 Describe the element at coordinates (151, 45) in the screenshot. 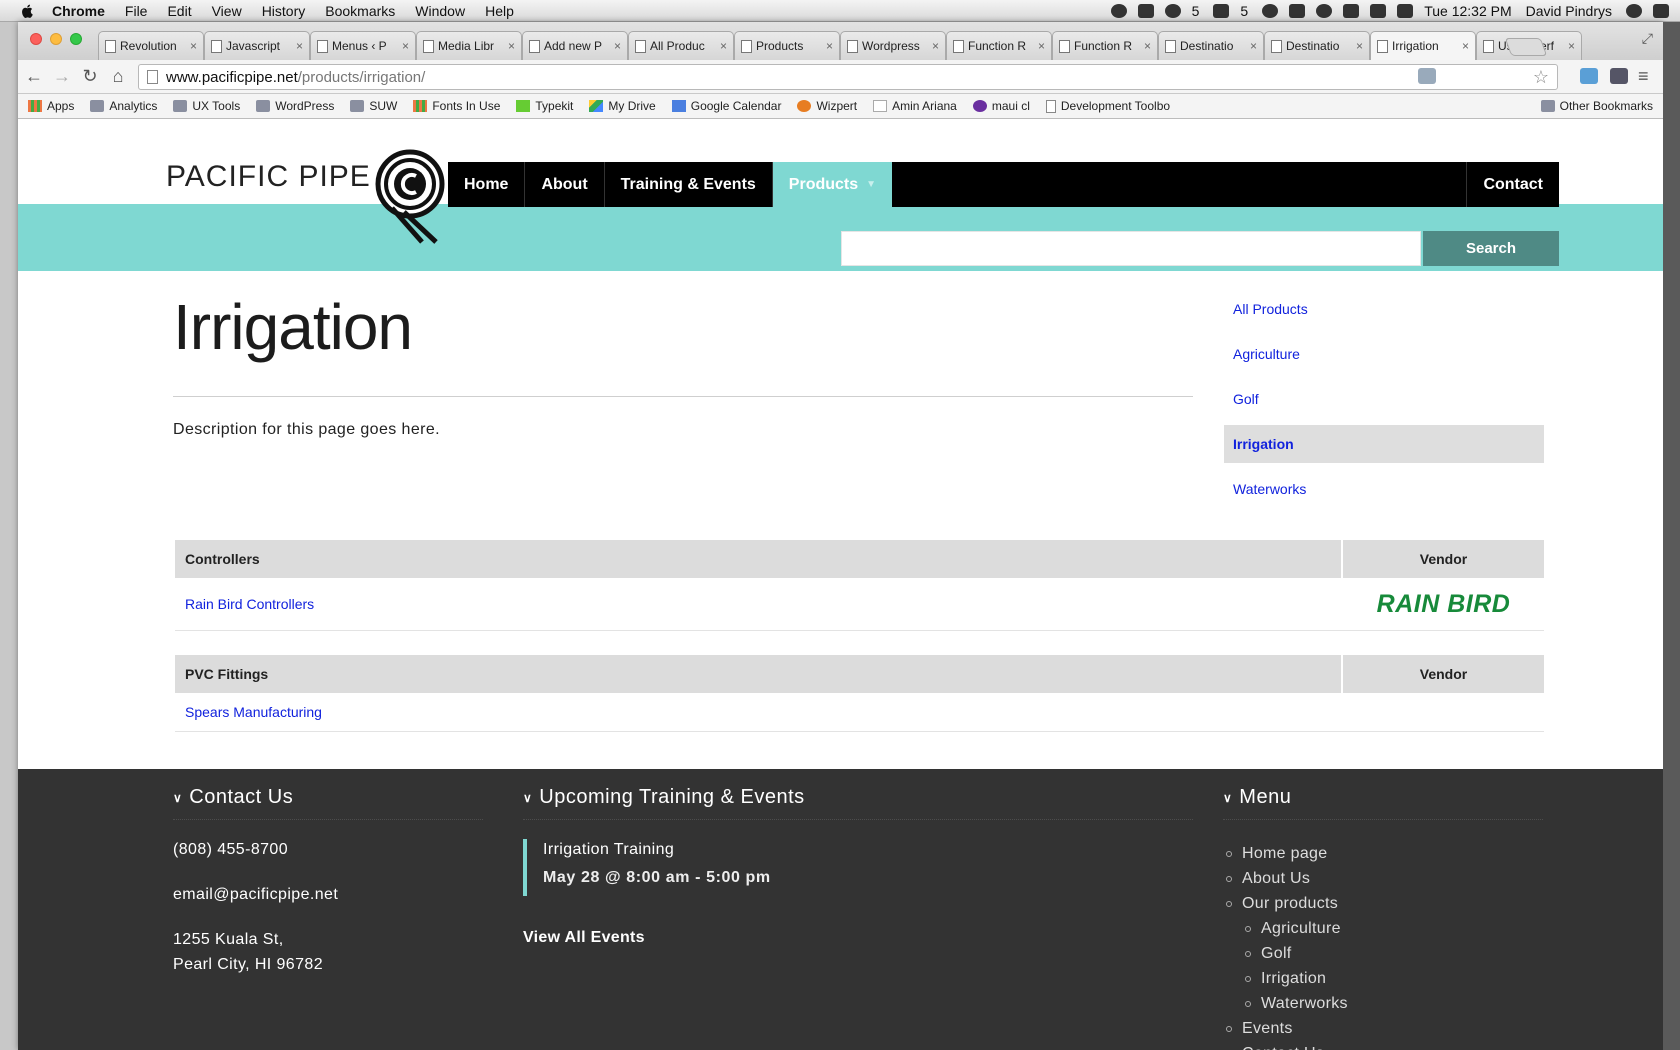

I see `browser-tab: Revolution ×` at that location.